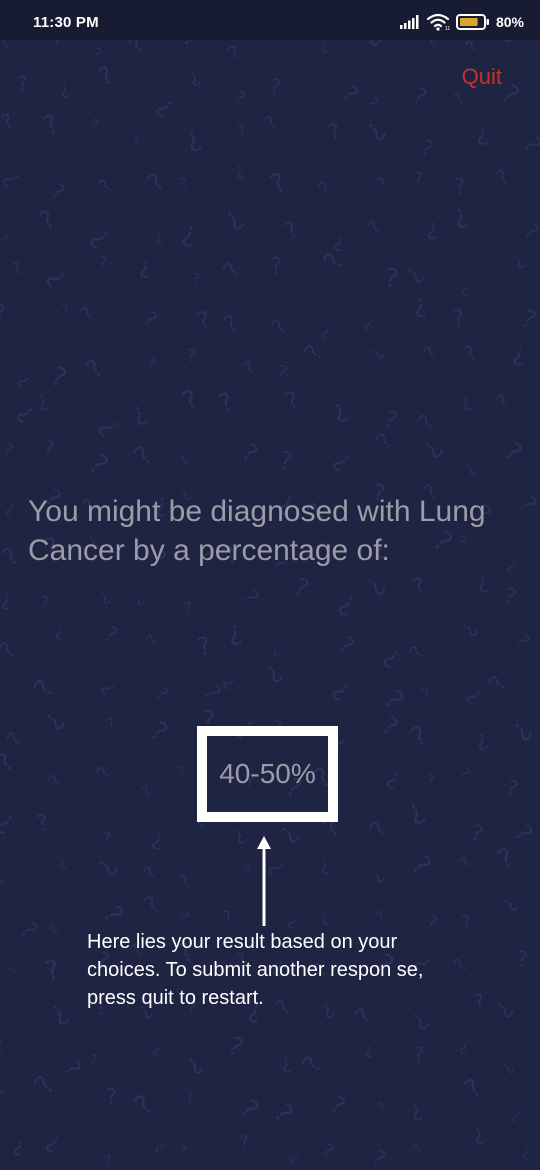 This screenshot has height=1170, width=540. I want to click on up-arrow-icon, so click(264, 881).